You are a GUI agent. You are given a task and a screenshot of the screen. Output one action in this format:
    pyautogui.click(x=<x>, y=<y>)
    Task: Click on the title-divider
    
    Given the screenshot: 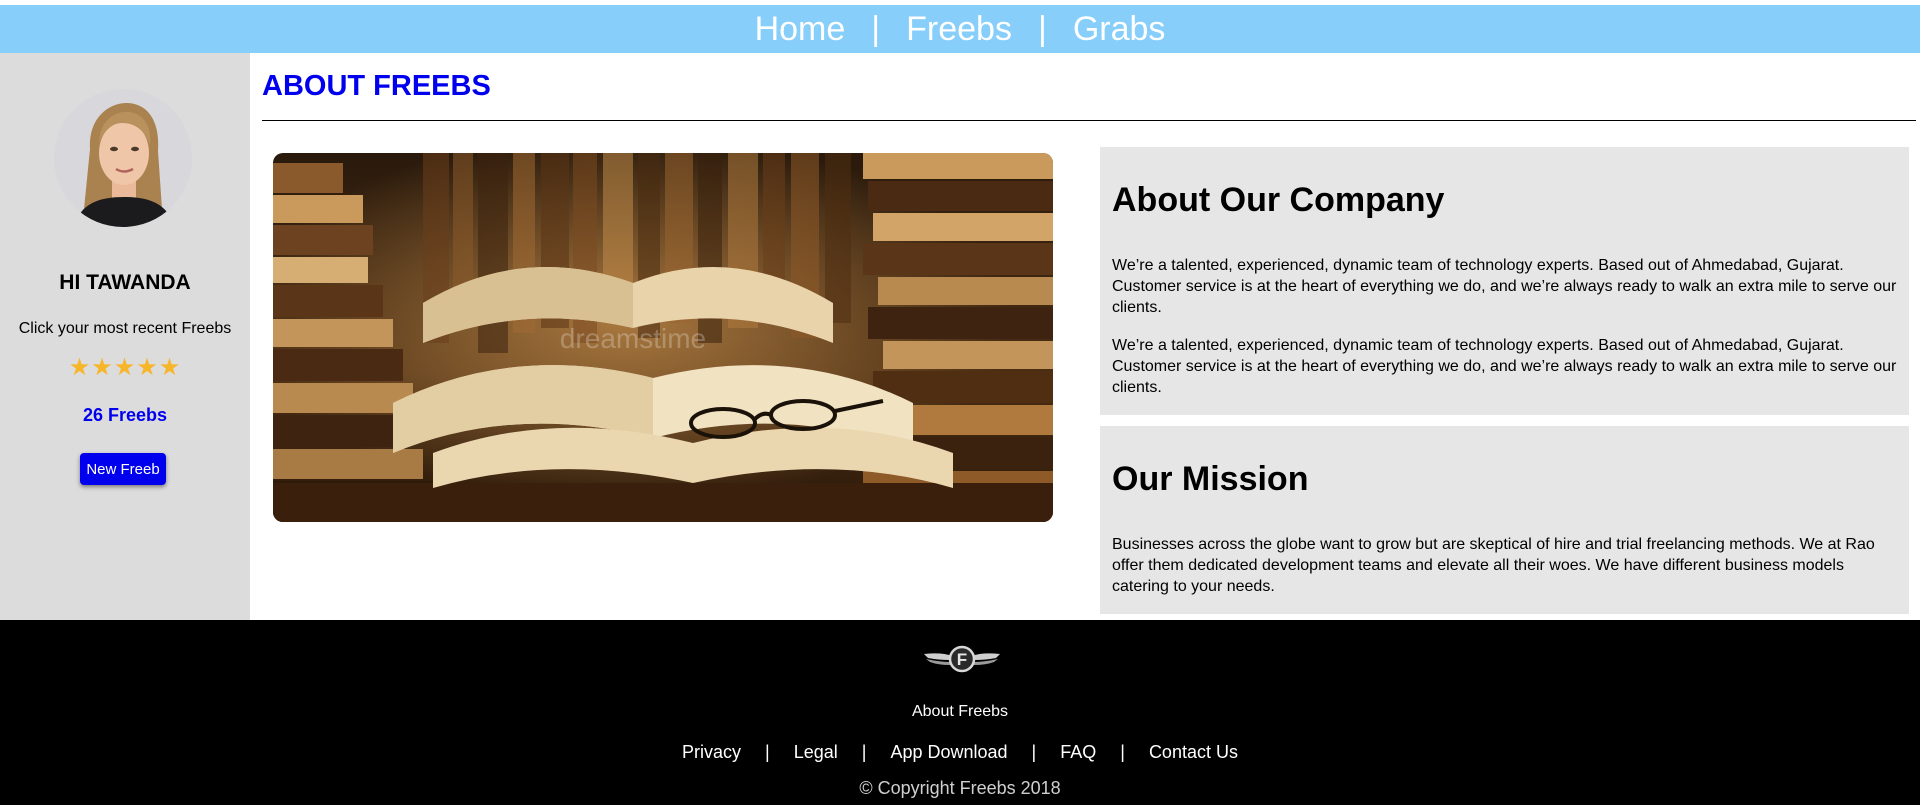 What is the action you would take?
    pyautogui.click(x=1089, y=120)
    